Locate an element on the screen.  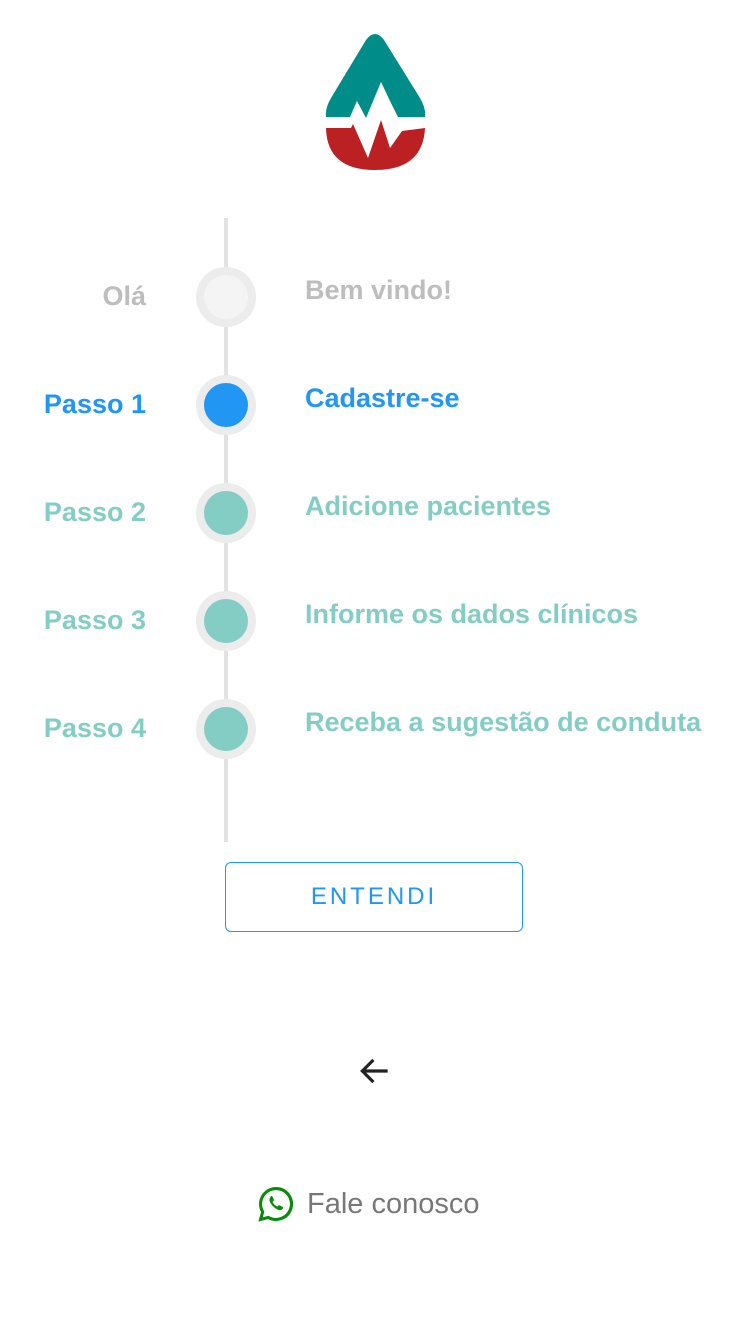
timeline-step: Passo 1 Cadastre-se is located at coordinates (373, 405).